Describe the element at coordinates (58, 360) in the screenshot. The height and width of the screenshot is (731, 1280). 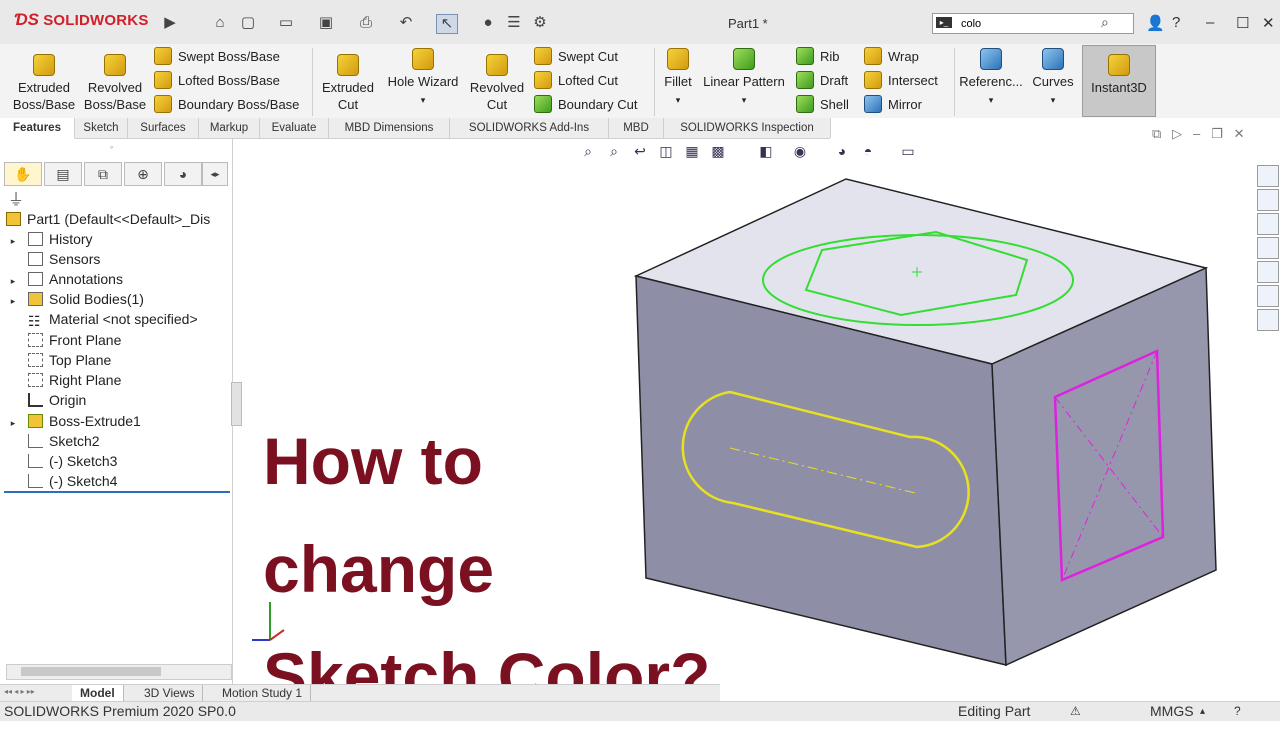
I see `tree-item-top-plane: Top Plane` at that location.